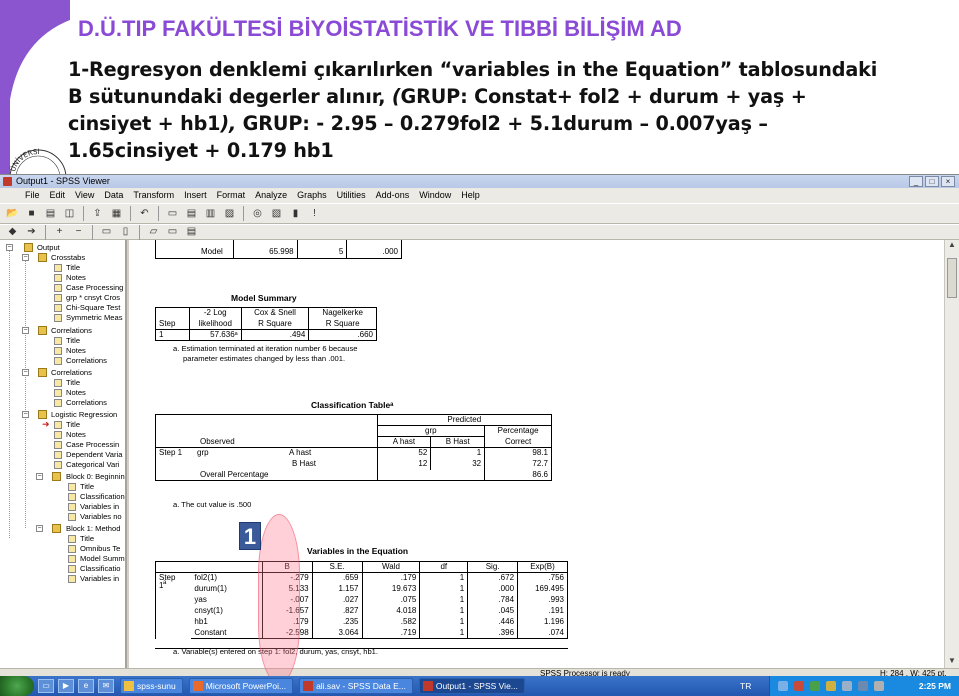 This screenshot has width=959, height=696. What do you see at coordinates (172, 214) in the screenshot?
I see `goto-data-icon: ▭` at bounding box center [172, 214].